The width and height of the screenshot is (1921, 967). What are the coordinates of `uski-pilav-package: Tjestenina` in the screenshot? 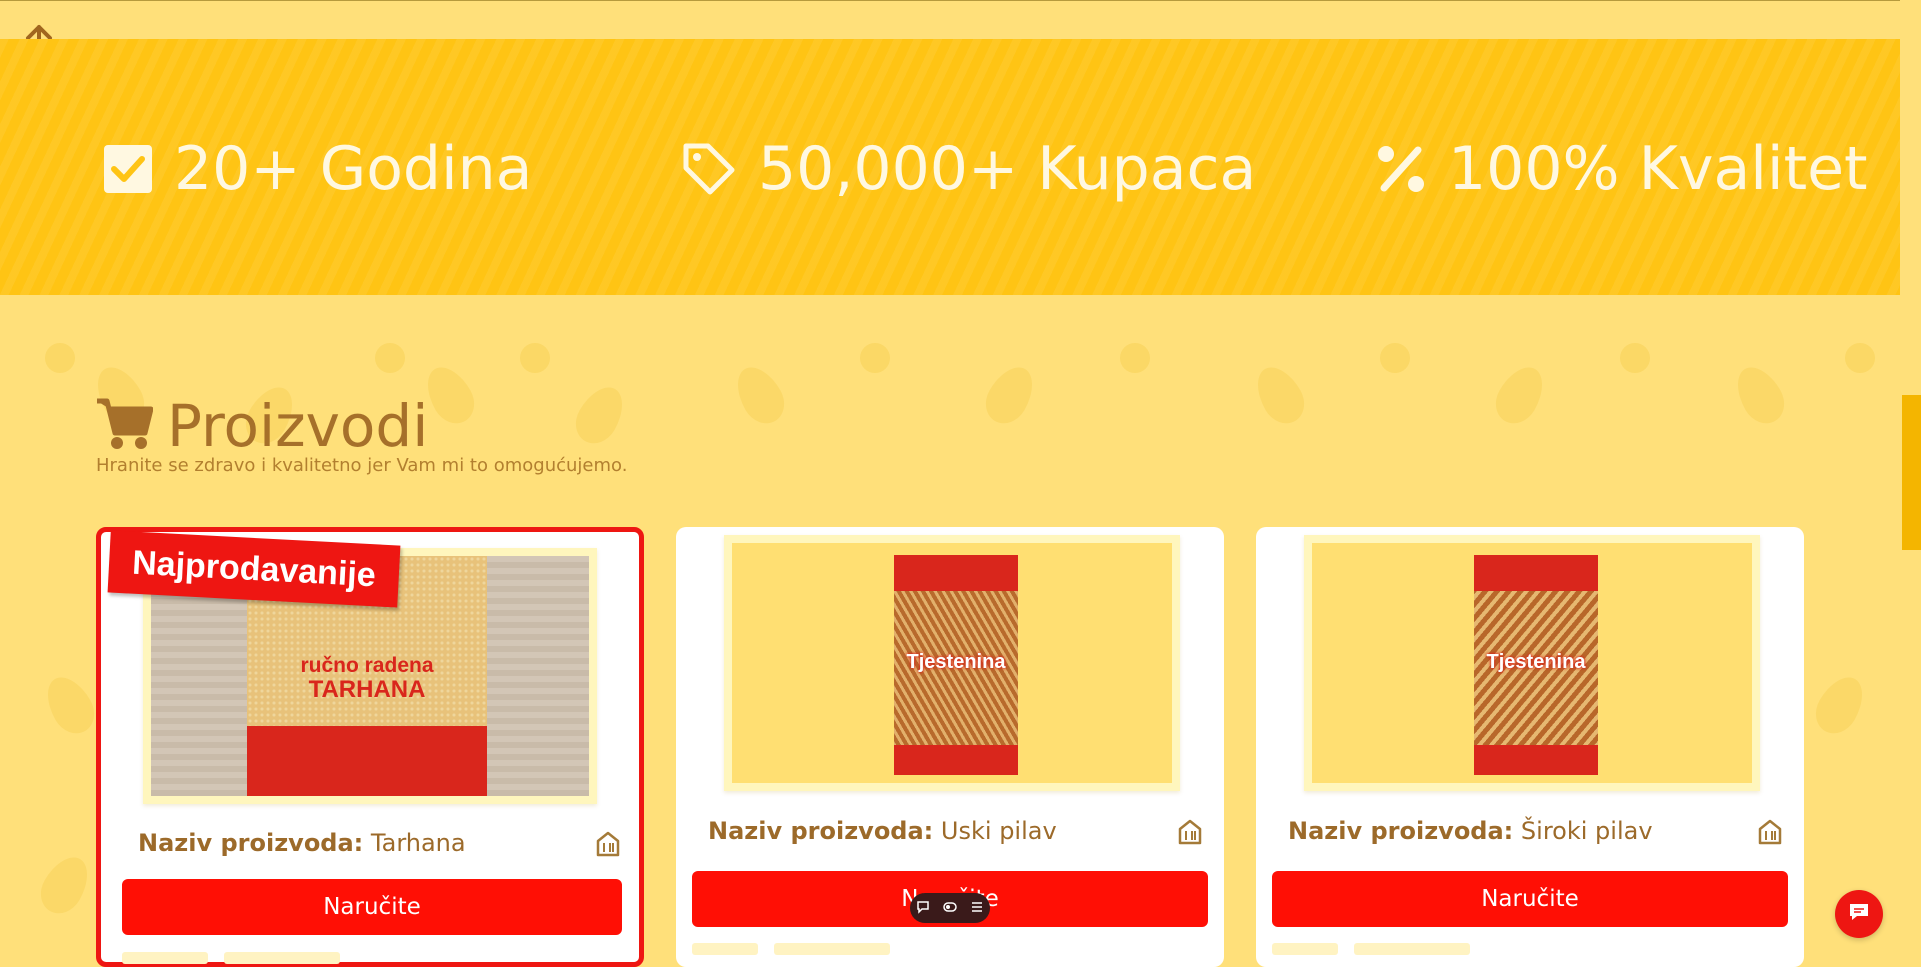 It's located at (956, 665).